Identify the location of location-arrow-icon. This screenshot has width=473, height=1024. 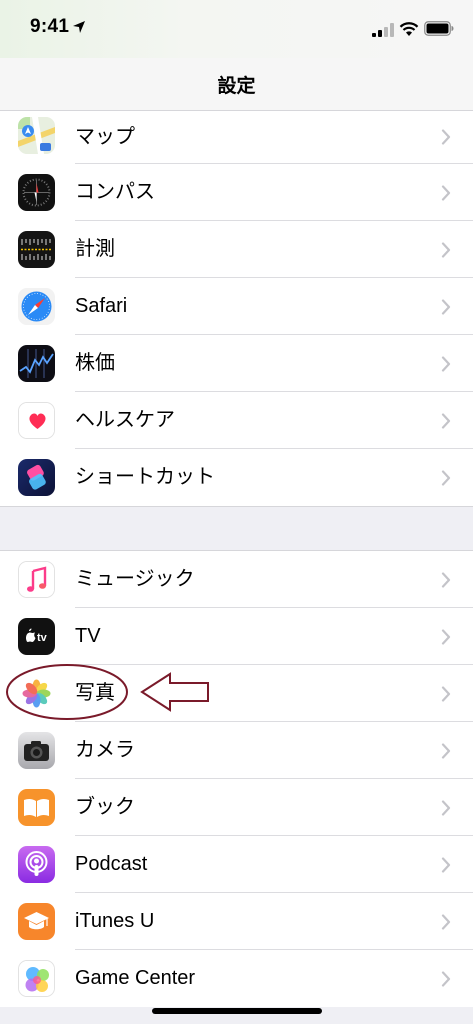
(79, 27).